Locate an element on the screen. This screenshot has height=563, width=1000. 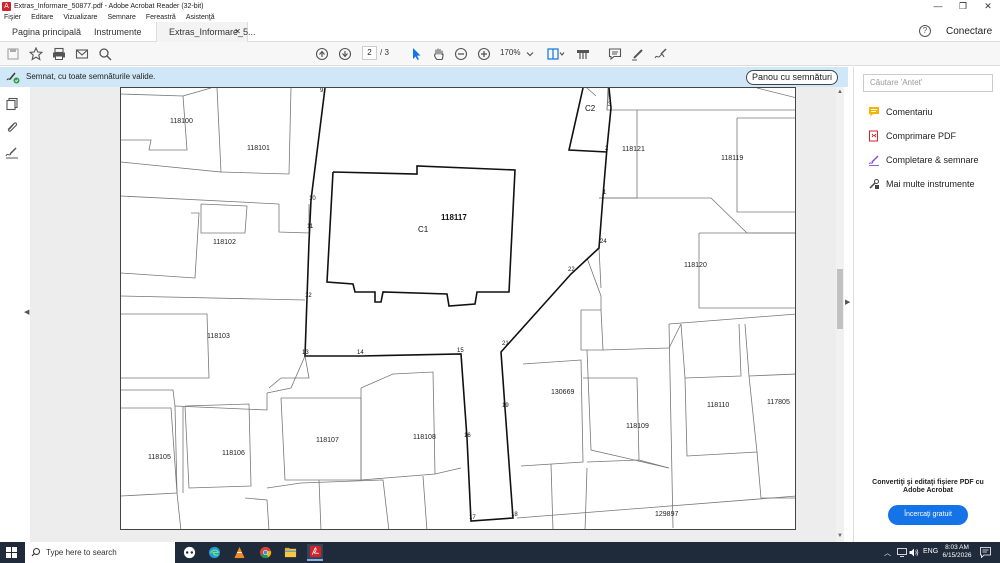
acrobat-reader-taskbar-icon is located at coordinates (315, 552).